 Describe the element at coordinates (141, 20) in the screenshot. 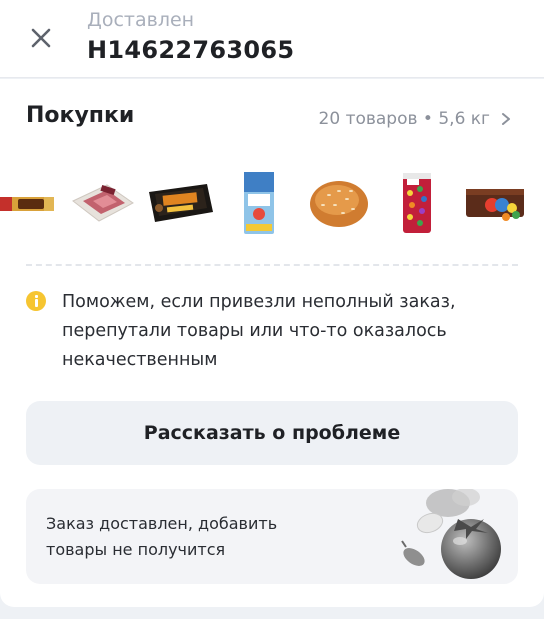

I see `order-status: Доставлен` at that location.